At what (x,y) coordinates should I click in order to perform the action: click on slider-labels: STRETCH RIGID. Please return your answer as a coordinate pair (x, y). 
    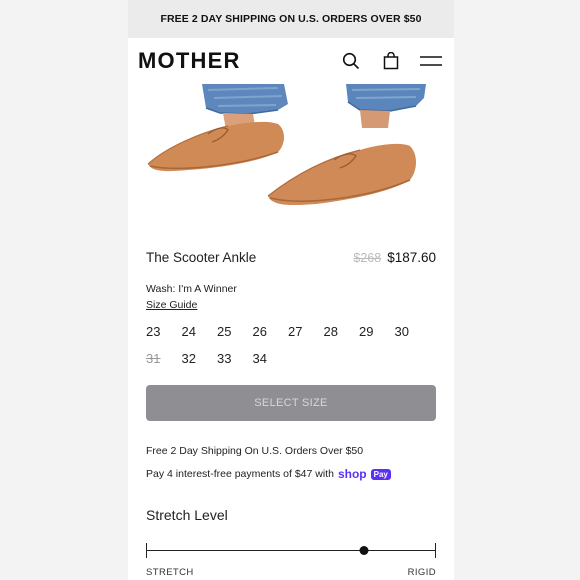
    Looking at the image, I should click on (291, 572).